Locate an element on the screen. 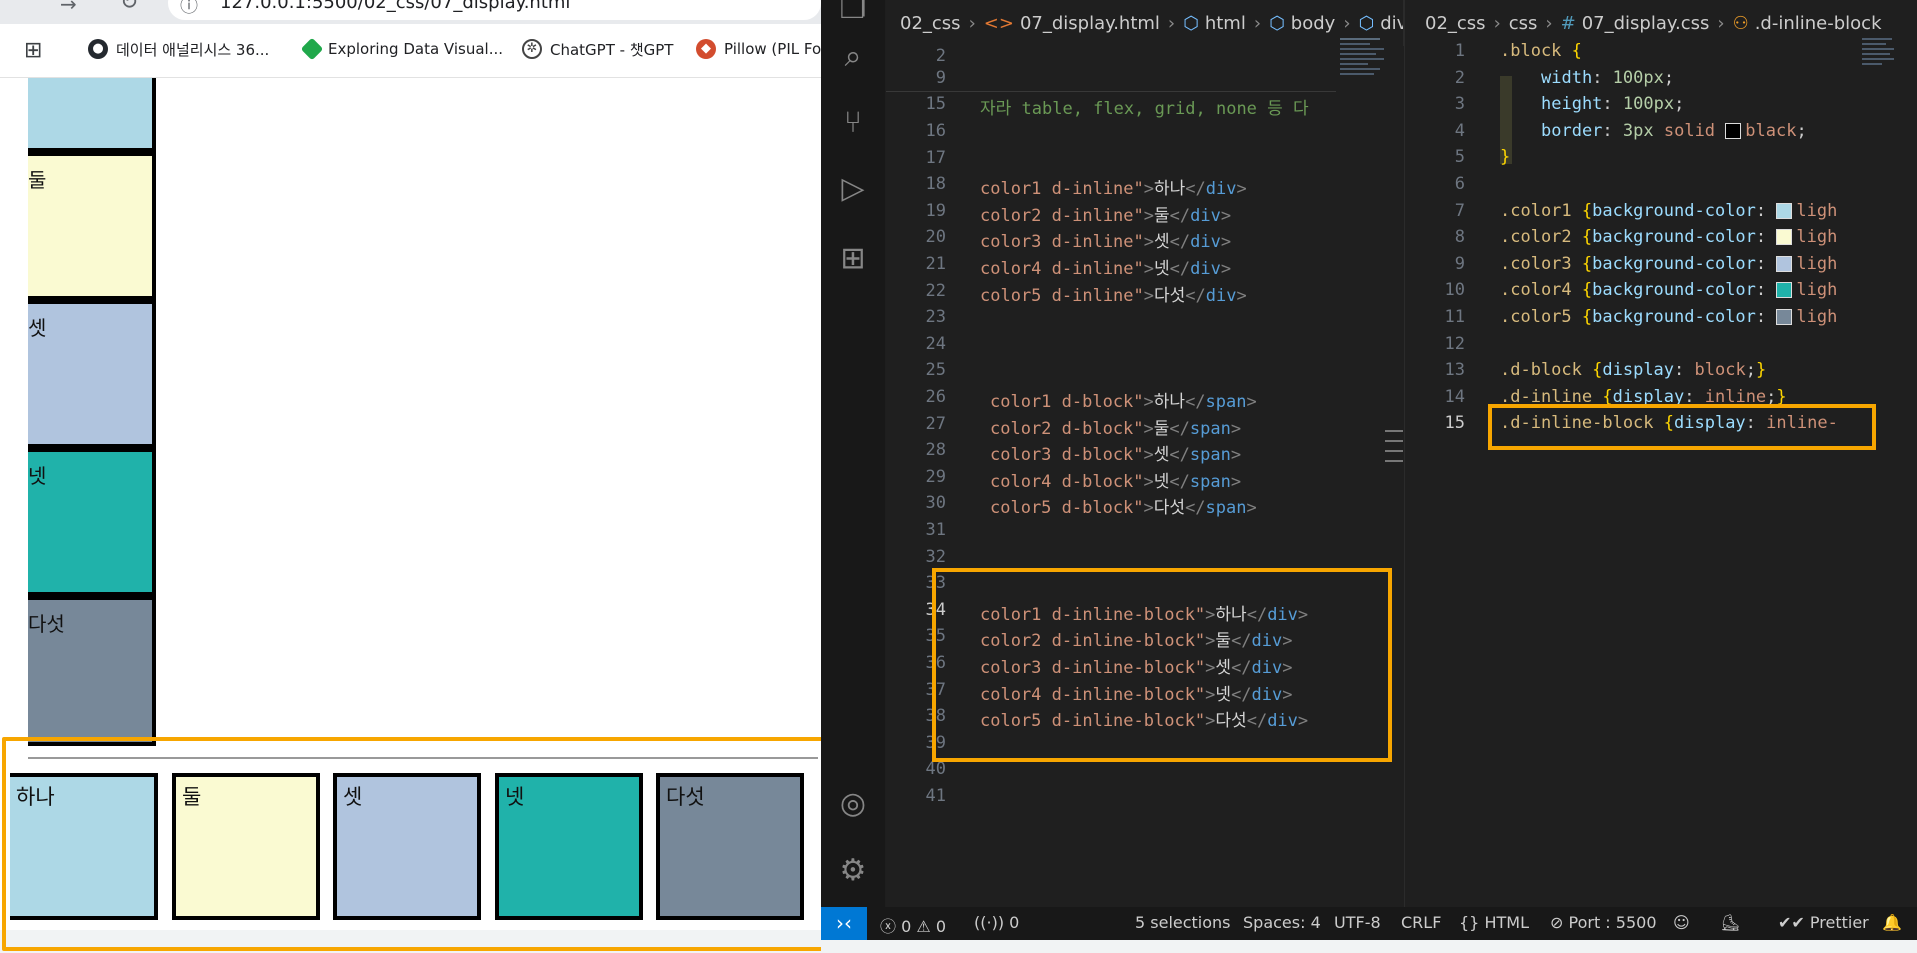 The height and width of the screenshot is (953, 1917). extensions-icon: ⊞ is located at coordinates (853, 259).